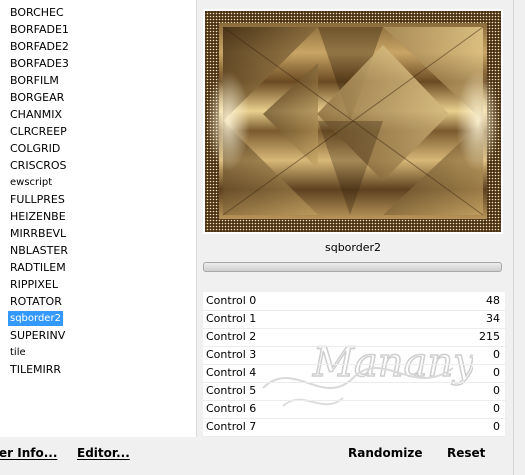 This screenshot has height=475, width=525. Describe the element at coordinates (231, 408) in the screenshot. I see `control-label: Control 6` at that location.